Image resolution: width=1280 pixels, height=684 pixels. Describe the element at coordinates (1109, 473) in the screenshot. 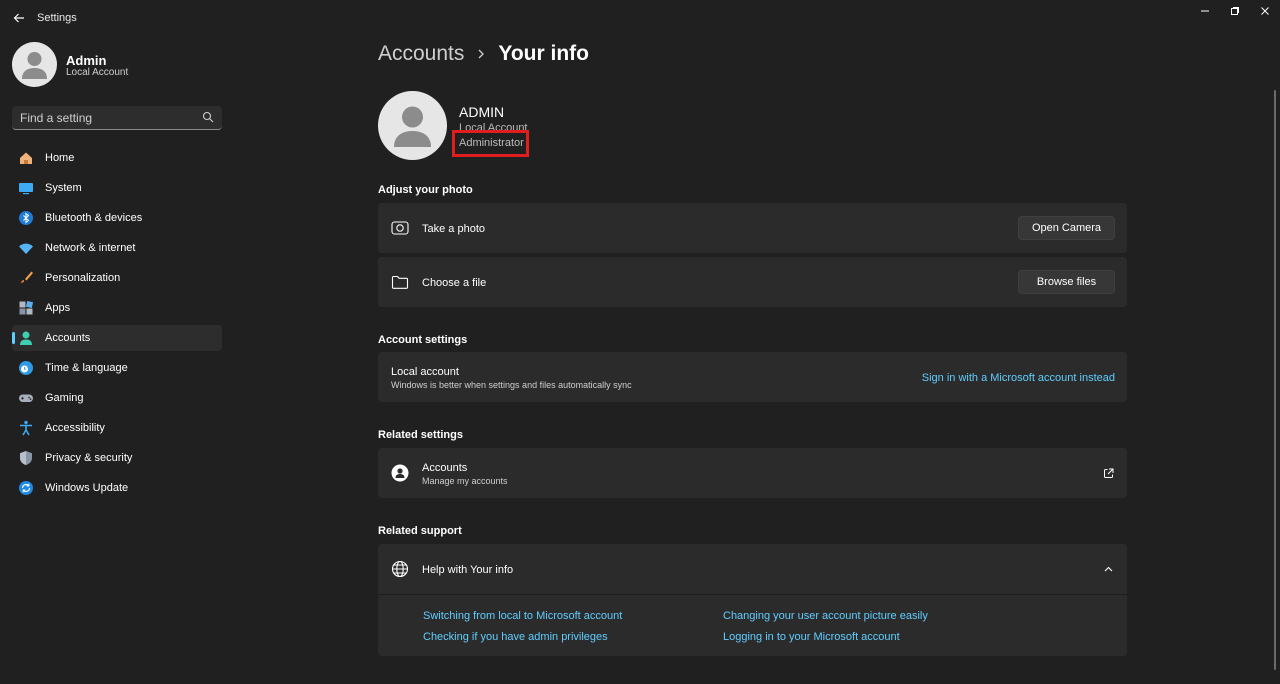

I see `external-link-icon` at that location.